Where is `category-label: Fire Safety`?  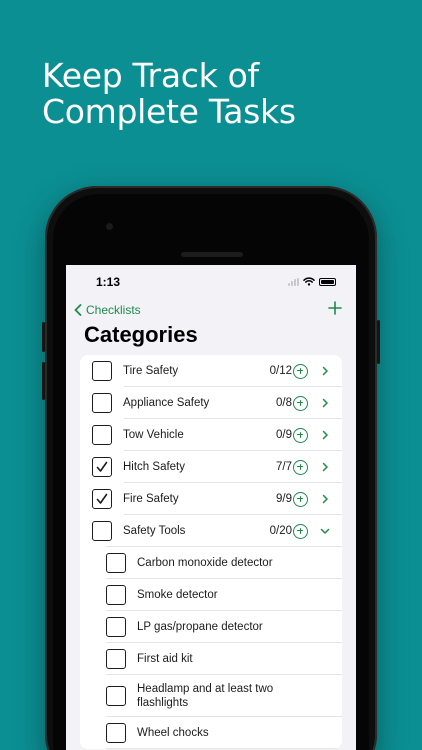 category-label: Fire Safety is located at coordinates (151, 499).